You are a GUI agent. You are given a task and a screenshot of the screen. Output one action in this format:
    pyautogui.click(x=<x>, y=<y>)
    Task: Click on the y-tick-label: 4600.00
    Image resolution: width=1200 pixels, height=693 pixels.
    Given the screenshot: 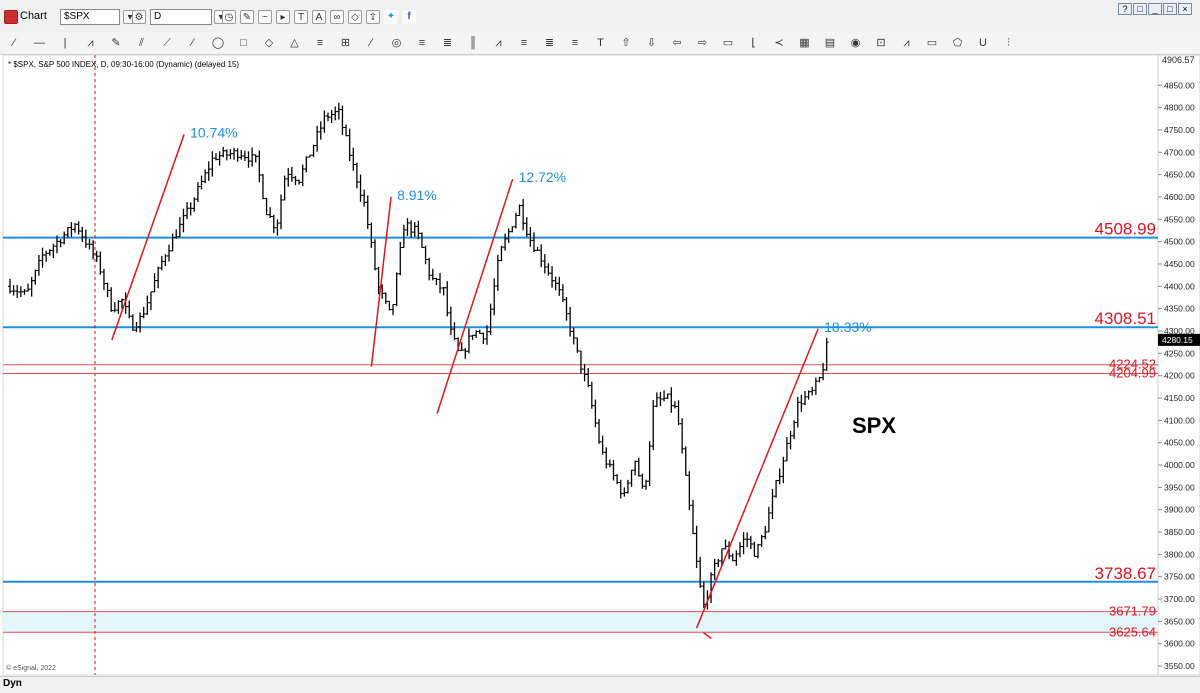 What is the action you would take?
    pyautogui.click(x=1179, y=197)
    